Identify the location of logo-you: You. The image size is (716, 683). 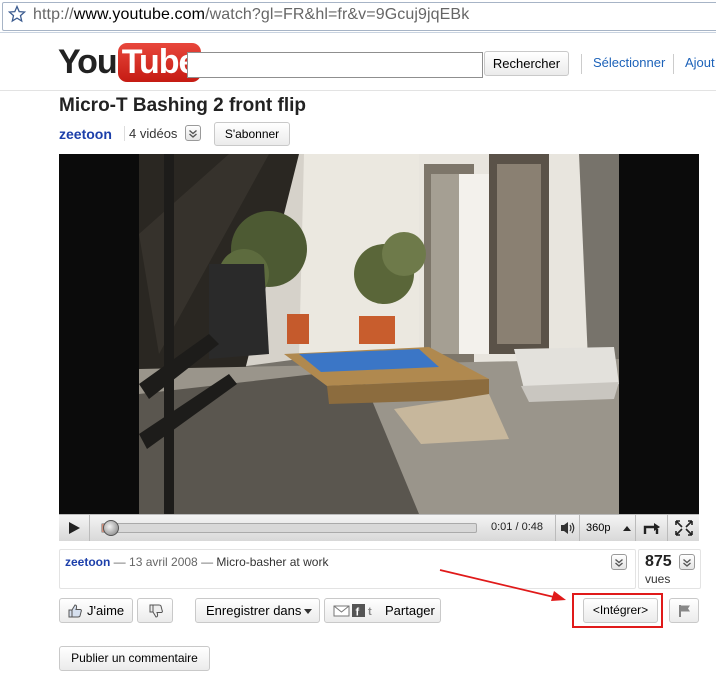
(88, 62).